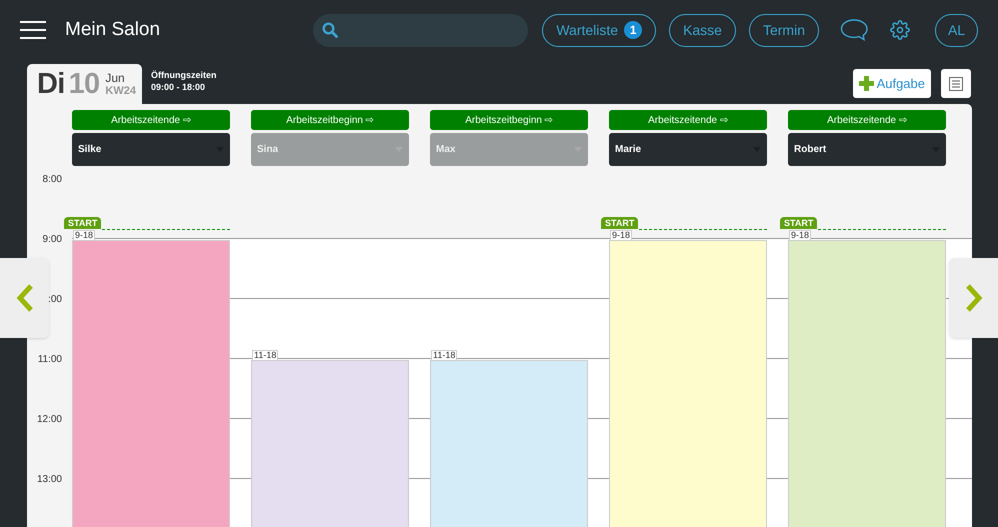 This screenshot has width=998, height=527. Describe the element at coordinates (33, 30) in the screenshot. I see `menu-icon` at that location.